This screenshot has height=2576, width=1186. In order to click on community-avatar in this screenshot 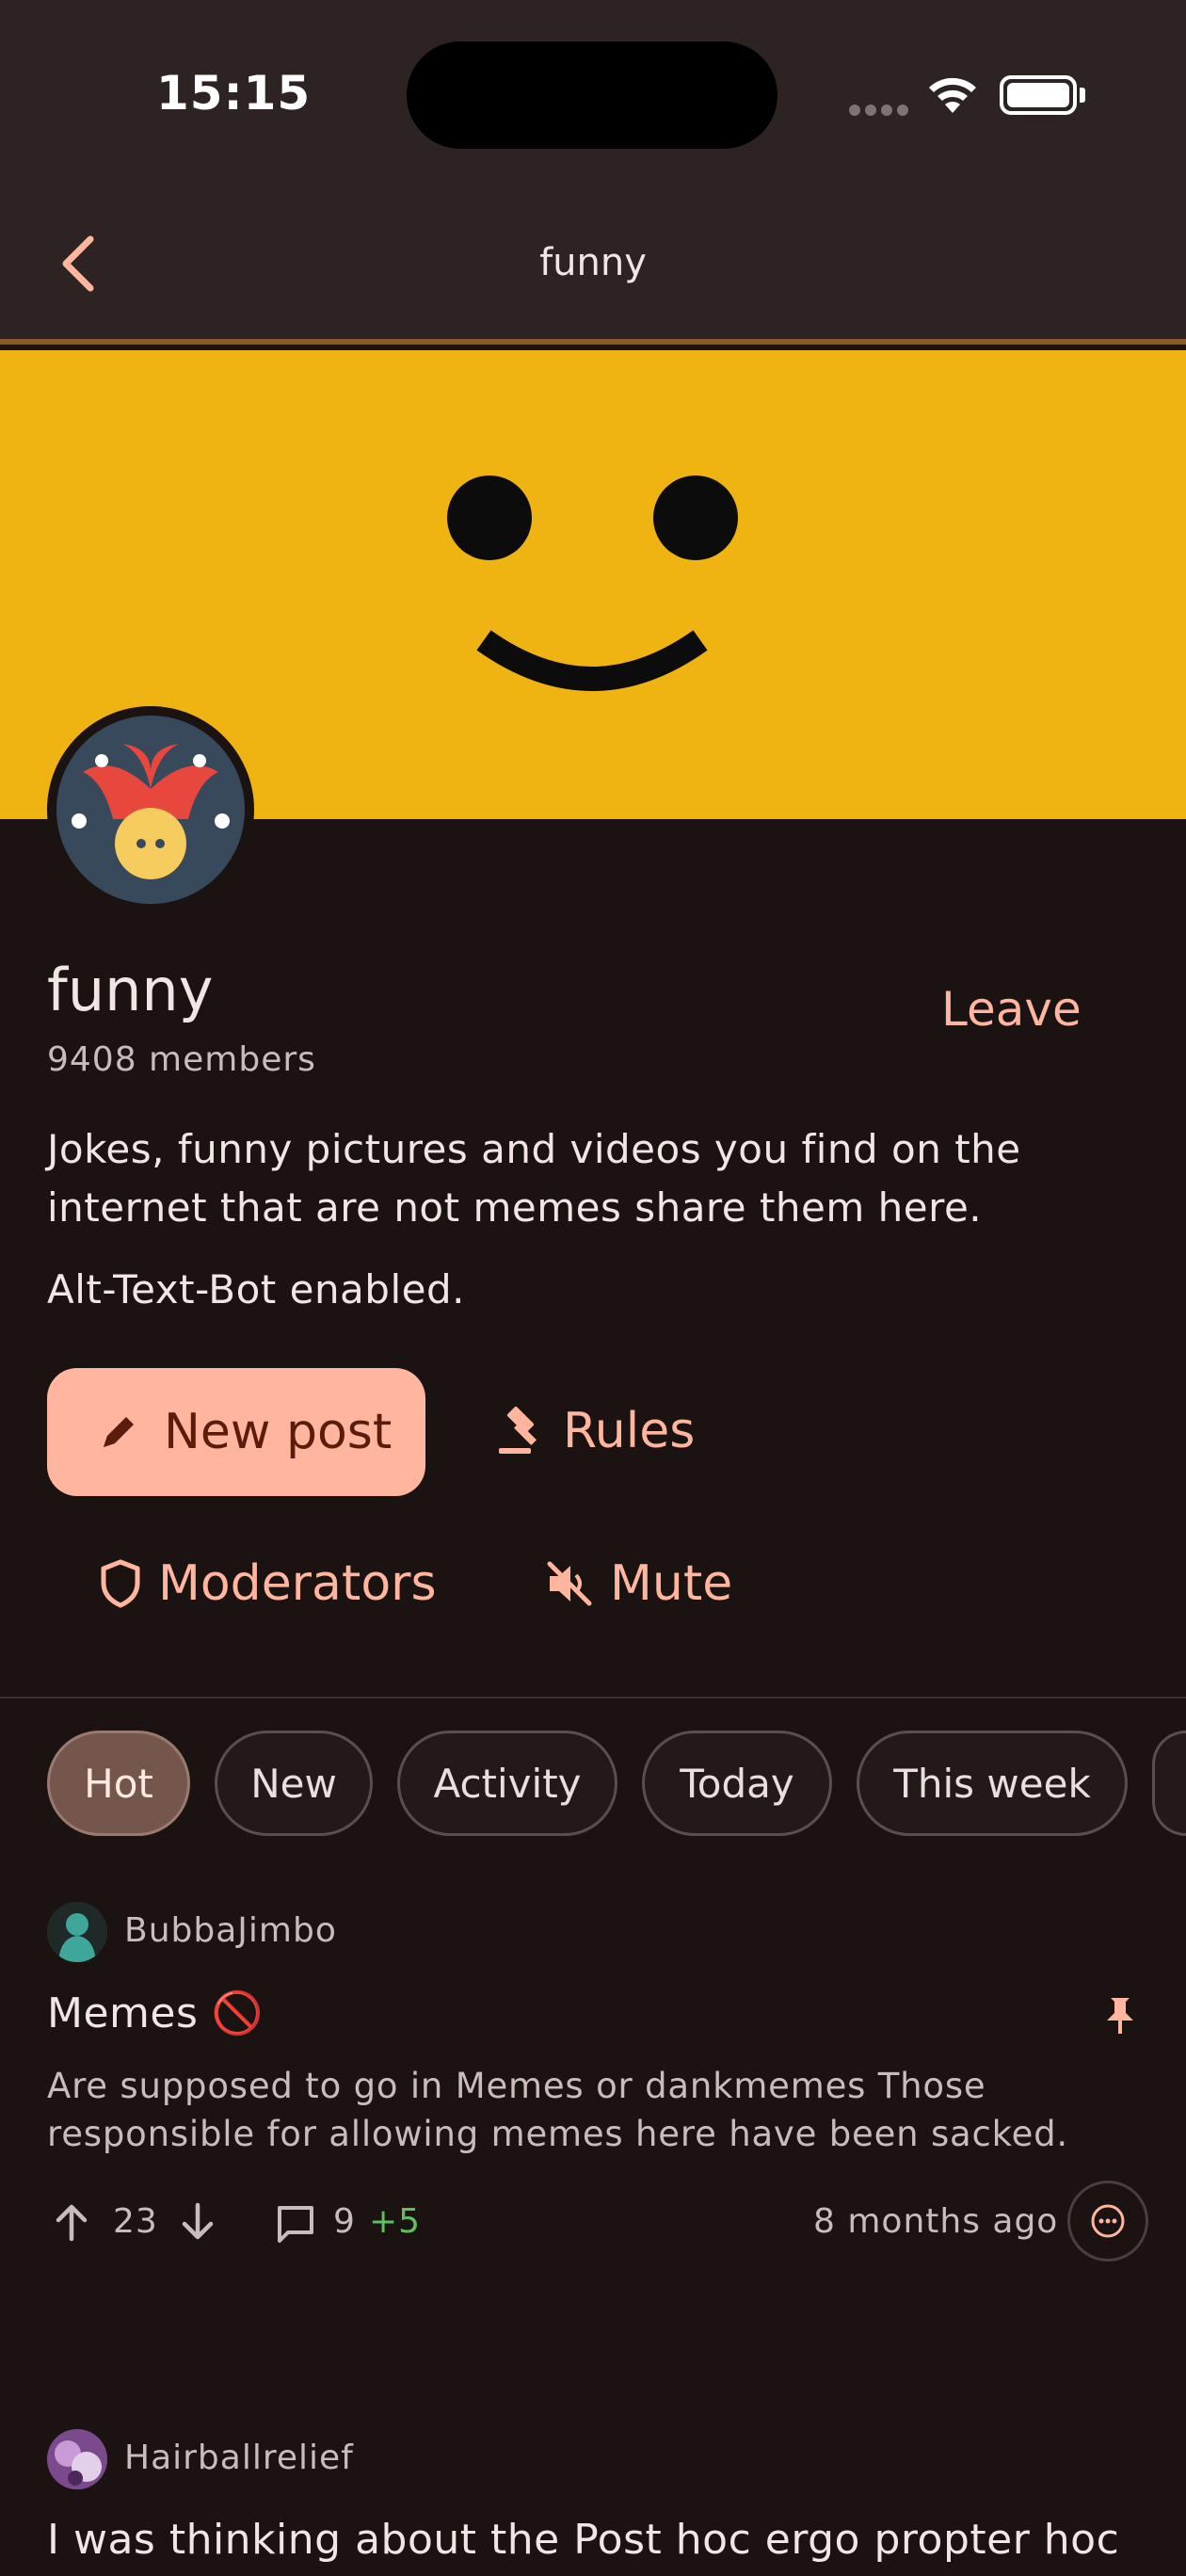, I will do `click(150, 809)`.